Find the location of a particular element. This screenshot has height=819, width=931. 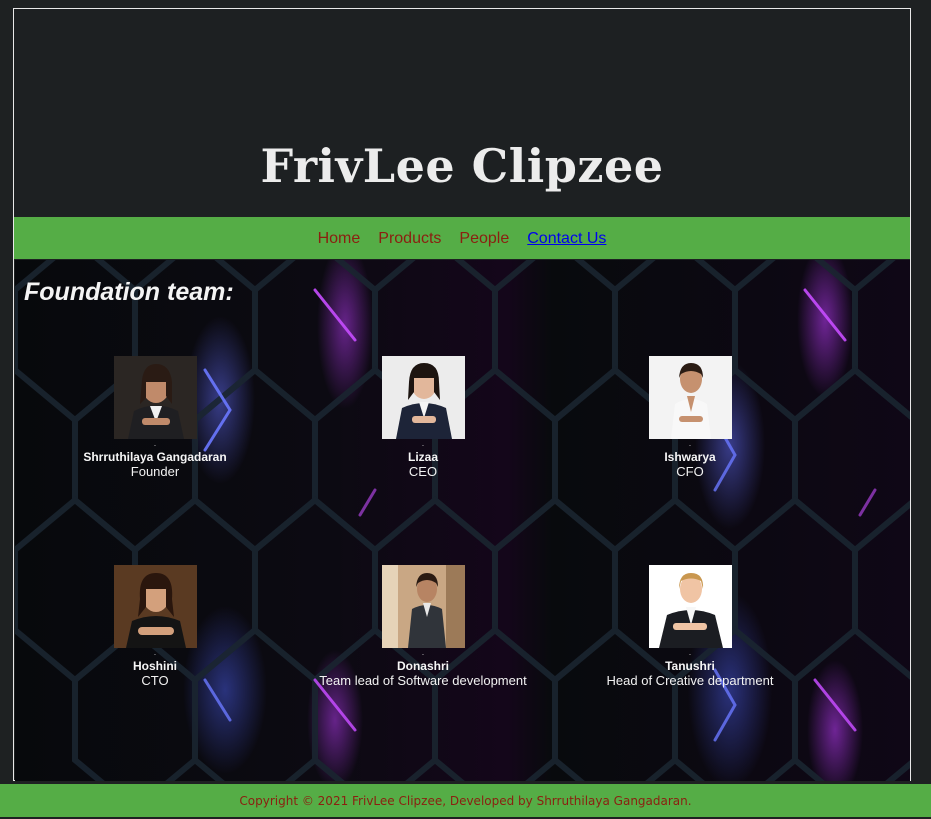

main-nav: Home Products People Contact Us is located at coordinates (462, 238).